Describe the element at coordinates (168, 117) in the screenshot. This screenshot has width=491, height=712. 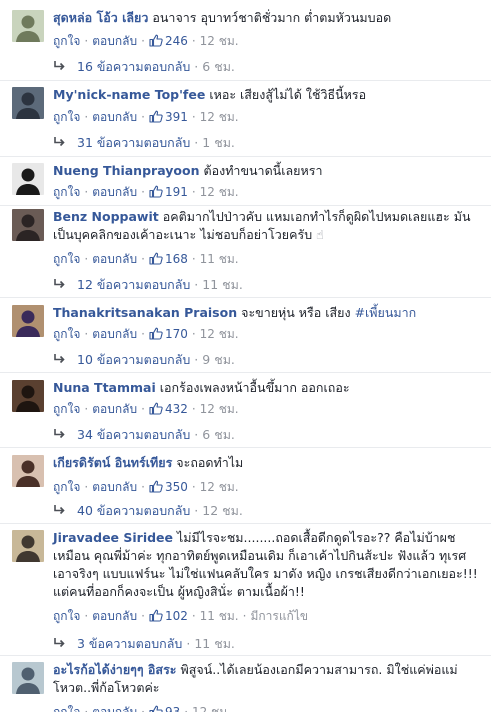
I see `like-count-link: 391` at that location.